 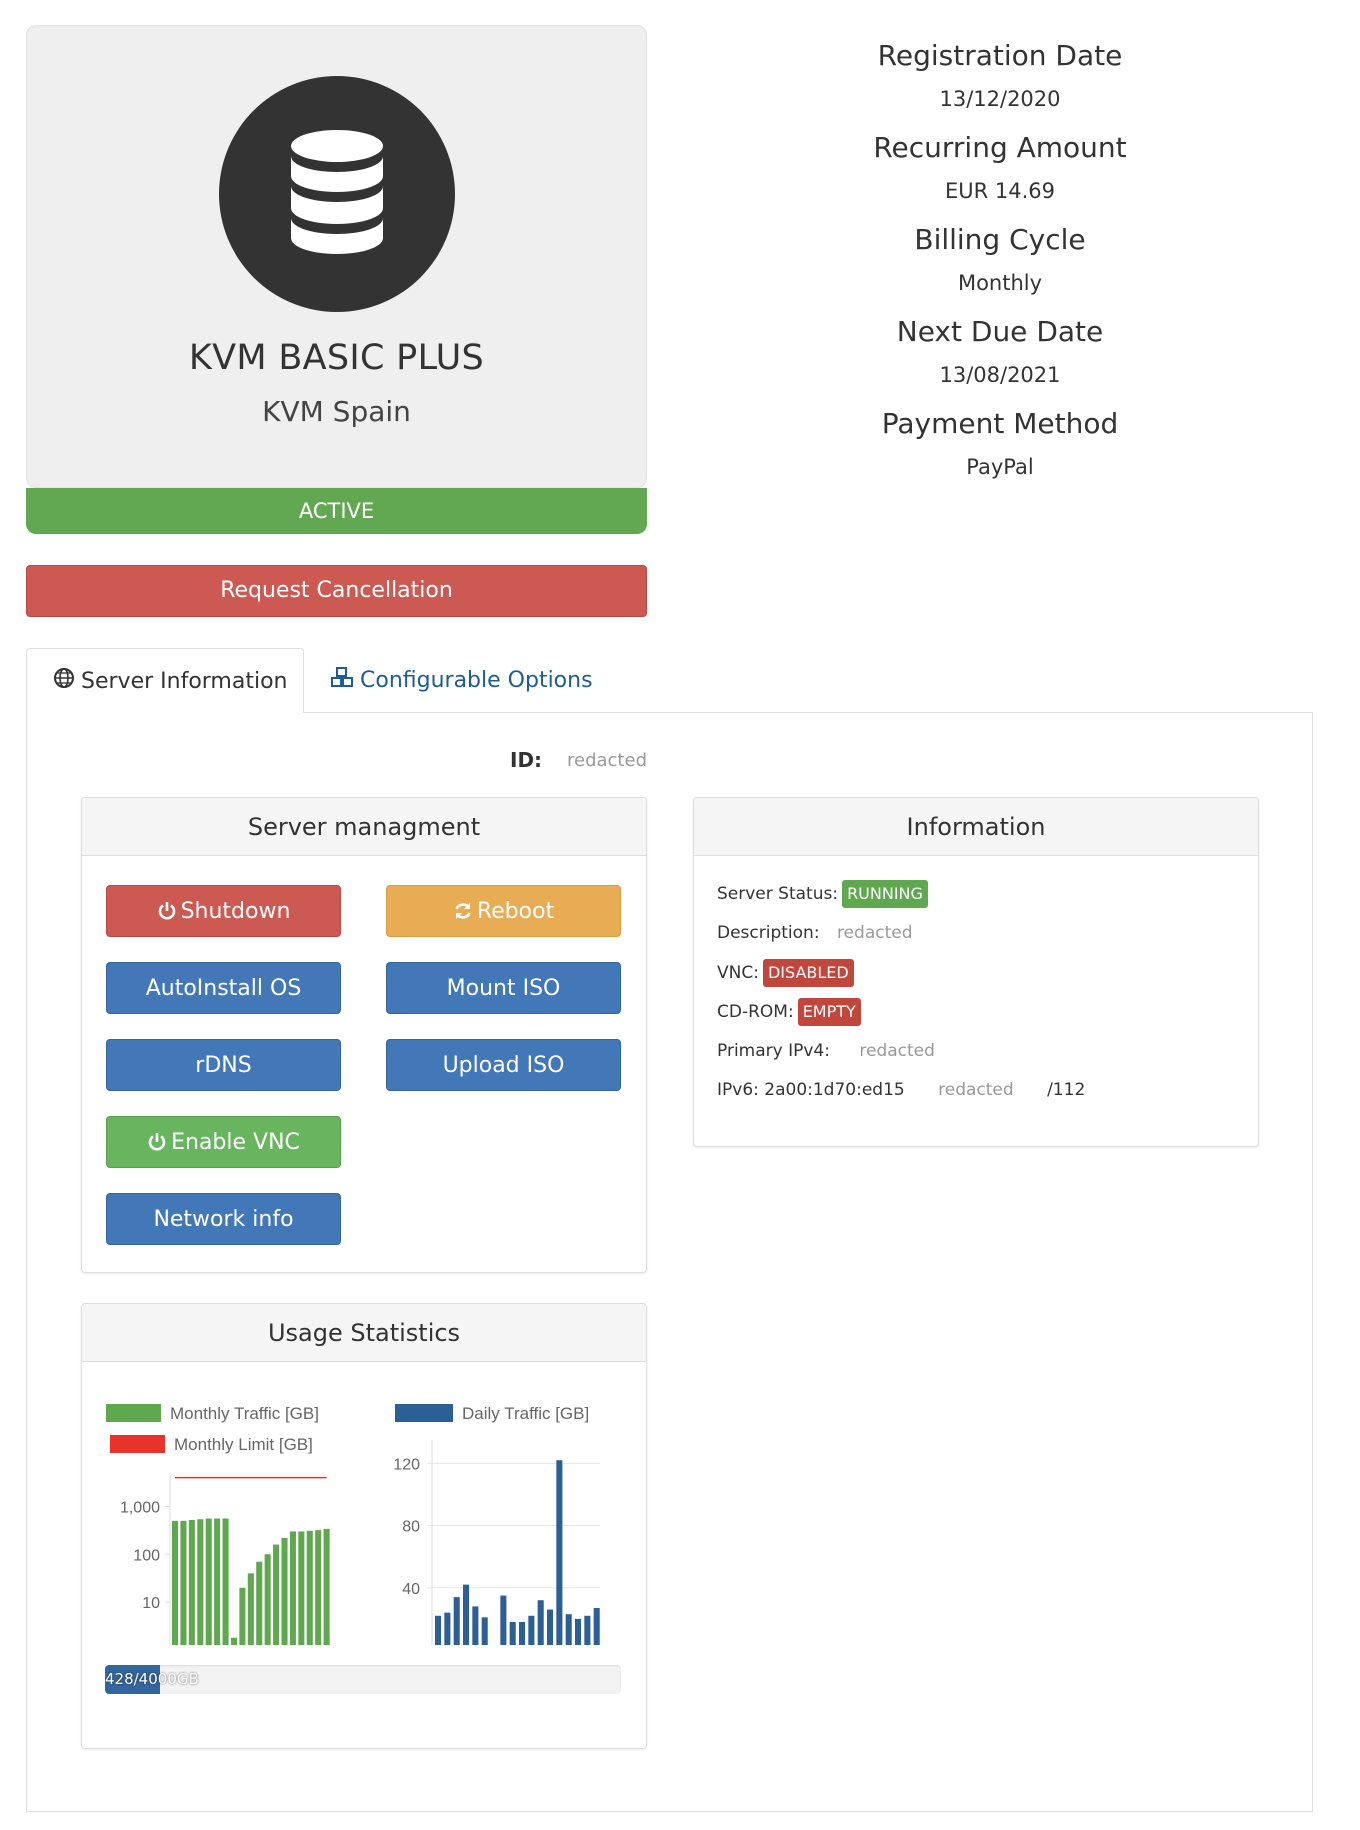 I want to click on legend-swatch-monthly-limit, so click(x=137, y=1444).